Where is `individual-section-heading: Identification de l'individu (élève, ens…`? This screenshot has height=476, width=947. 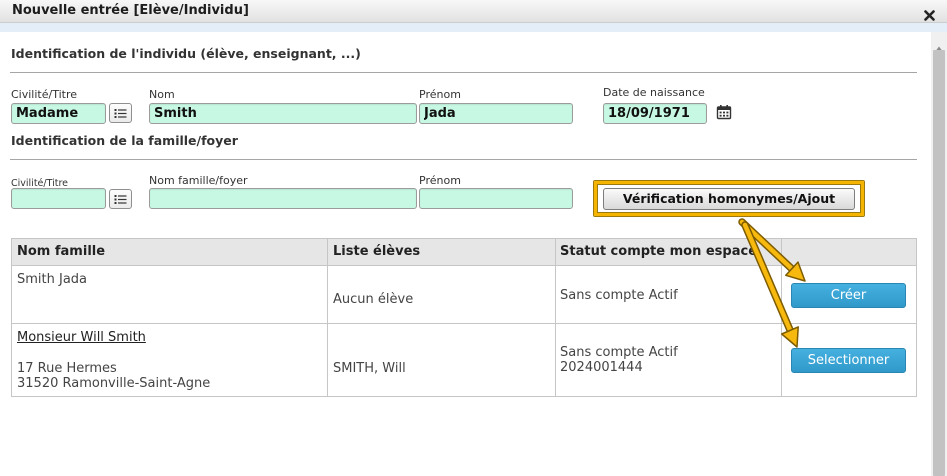
individual-section-heading: Identification de l'individu (élève, ens… is located at coordinates (186, 53).